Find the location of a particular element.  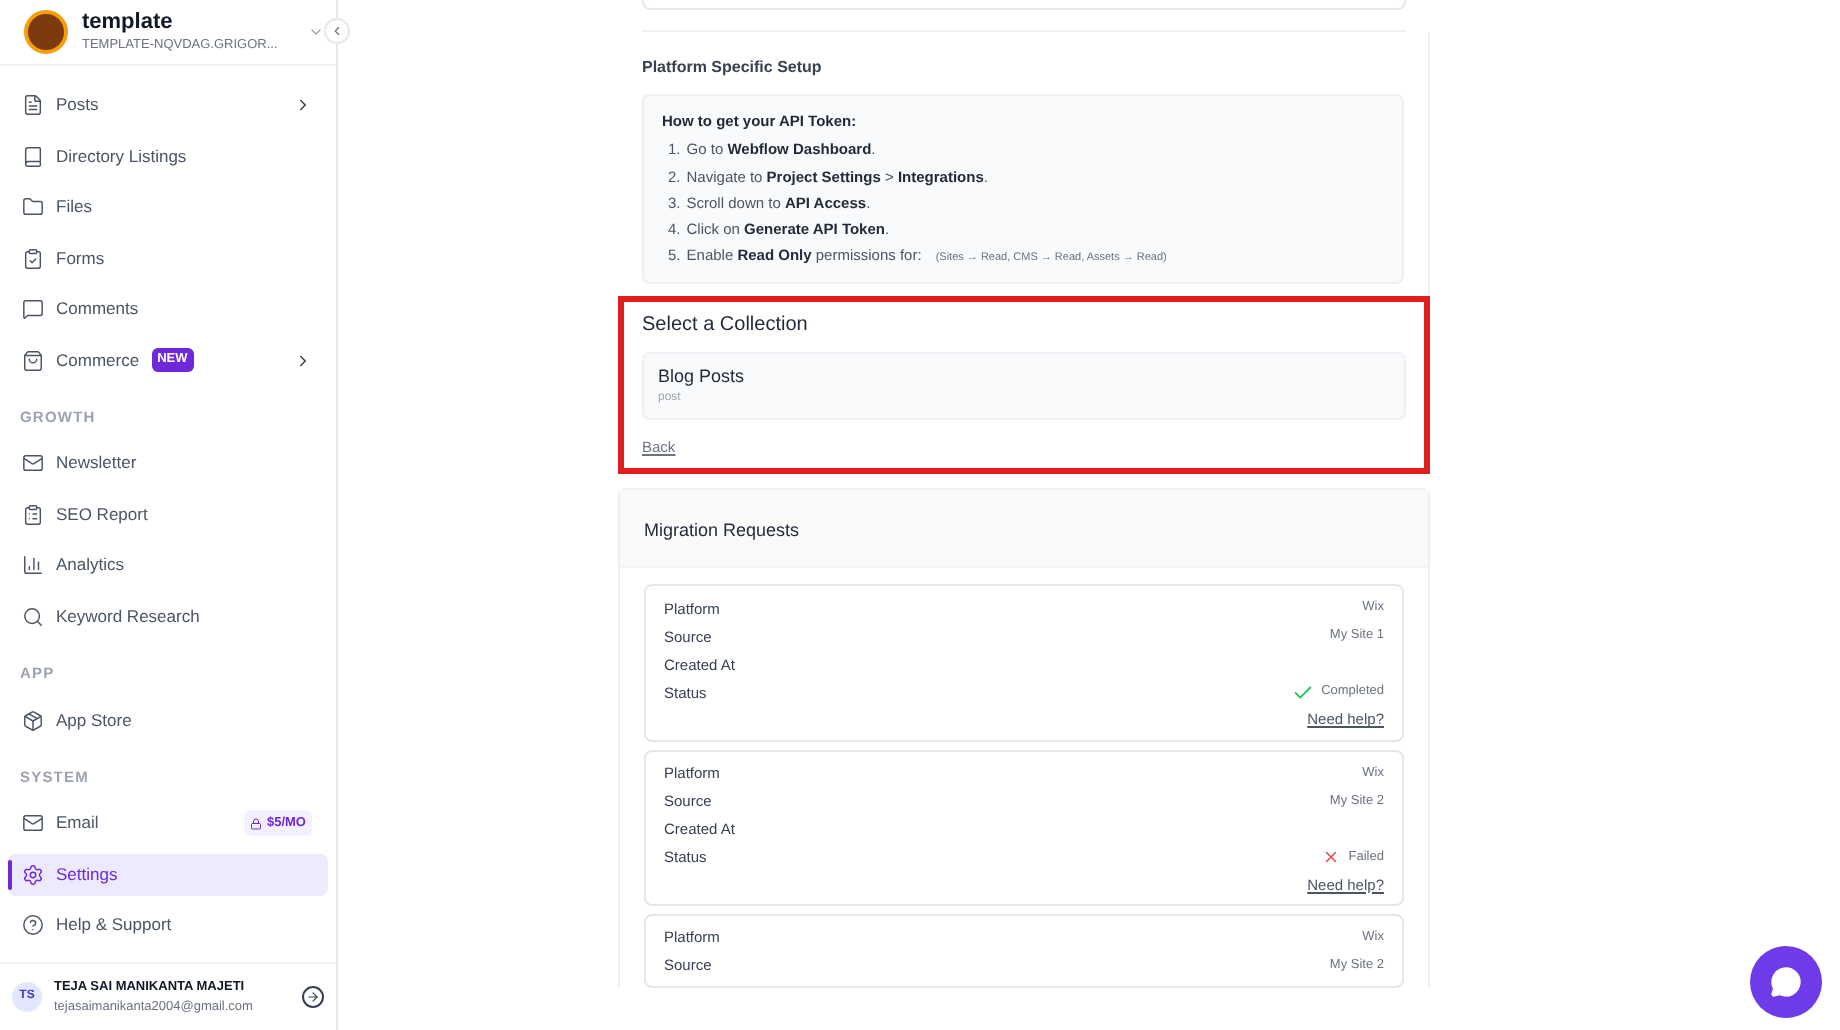

help-icon is located at coordinates (33, 925).